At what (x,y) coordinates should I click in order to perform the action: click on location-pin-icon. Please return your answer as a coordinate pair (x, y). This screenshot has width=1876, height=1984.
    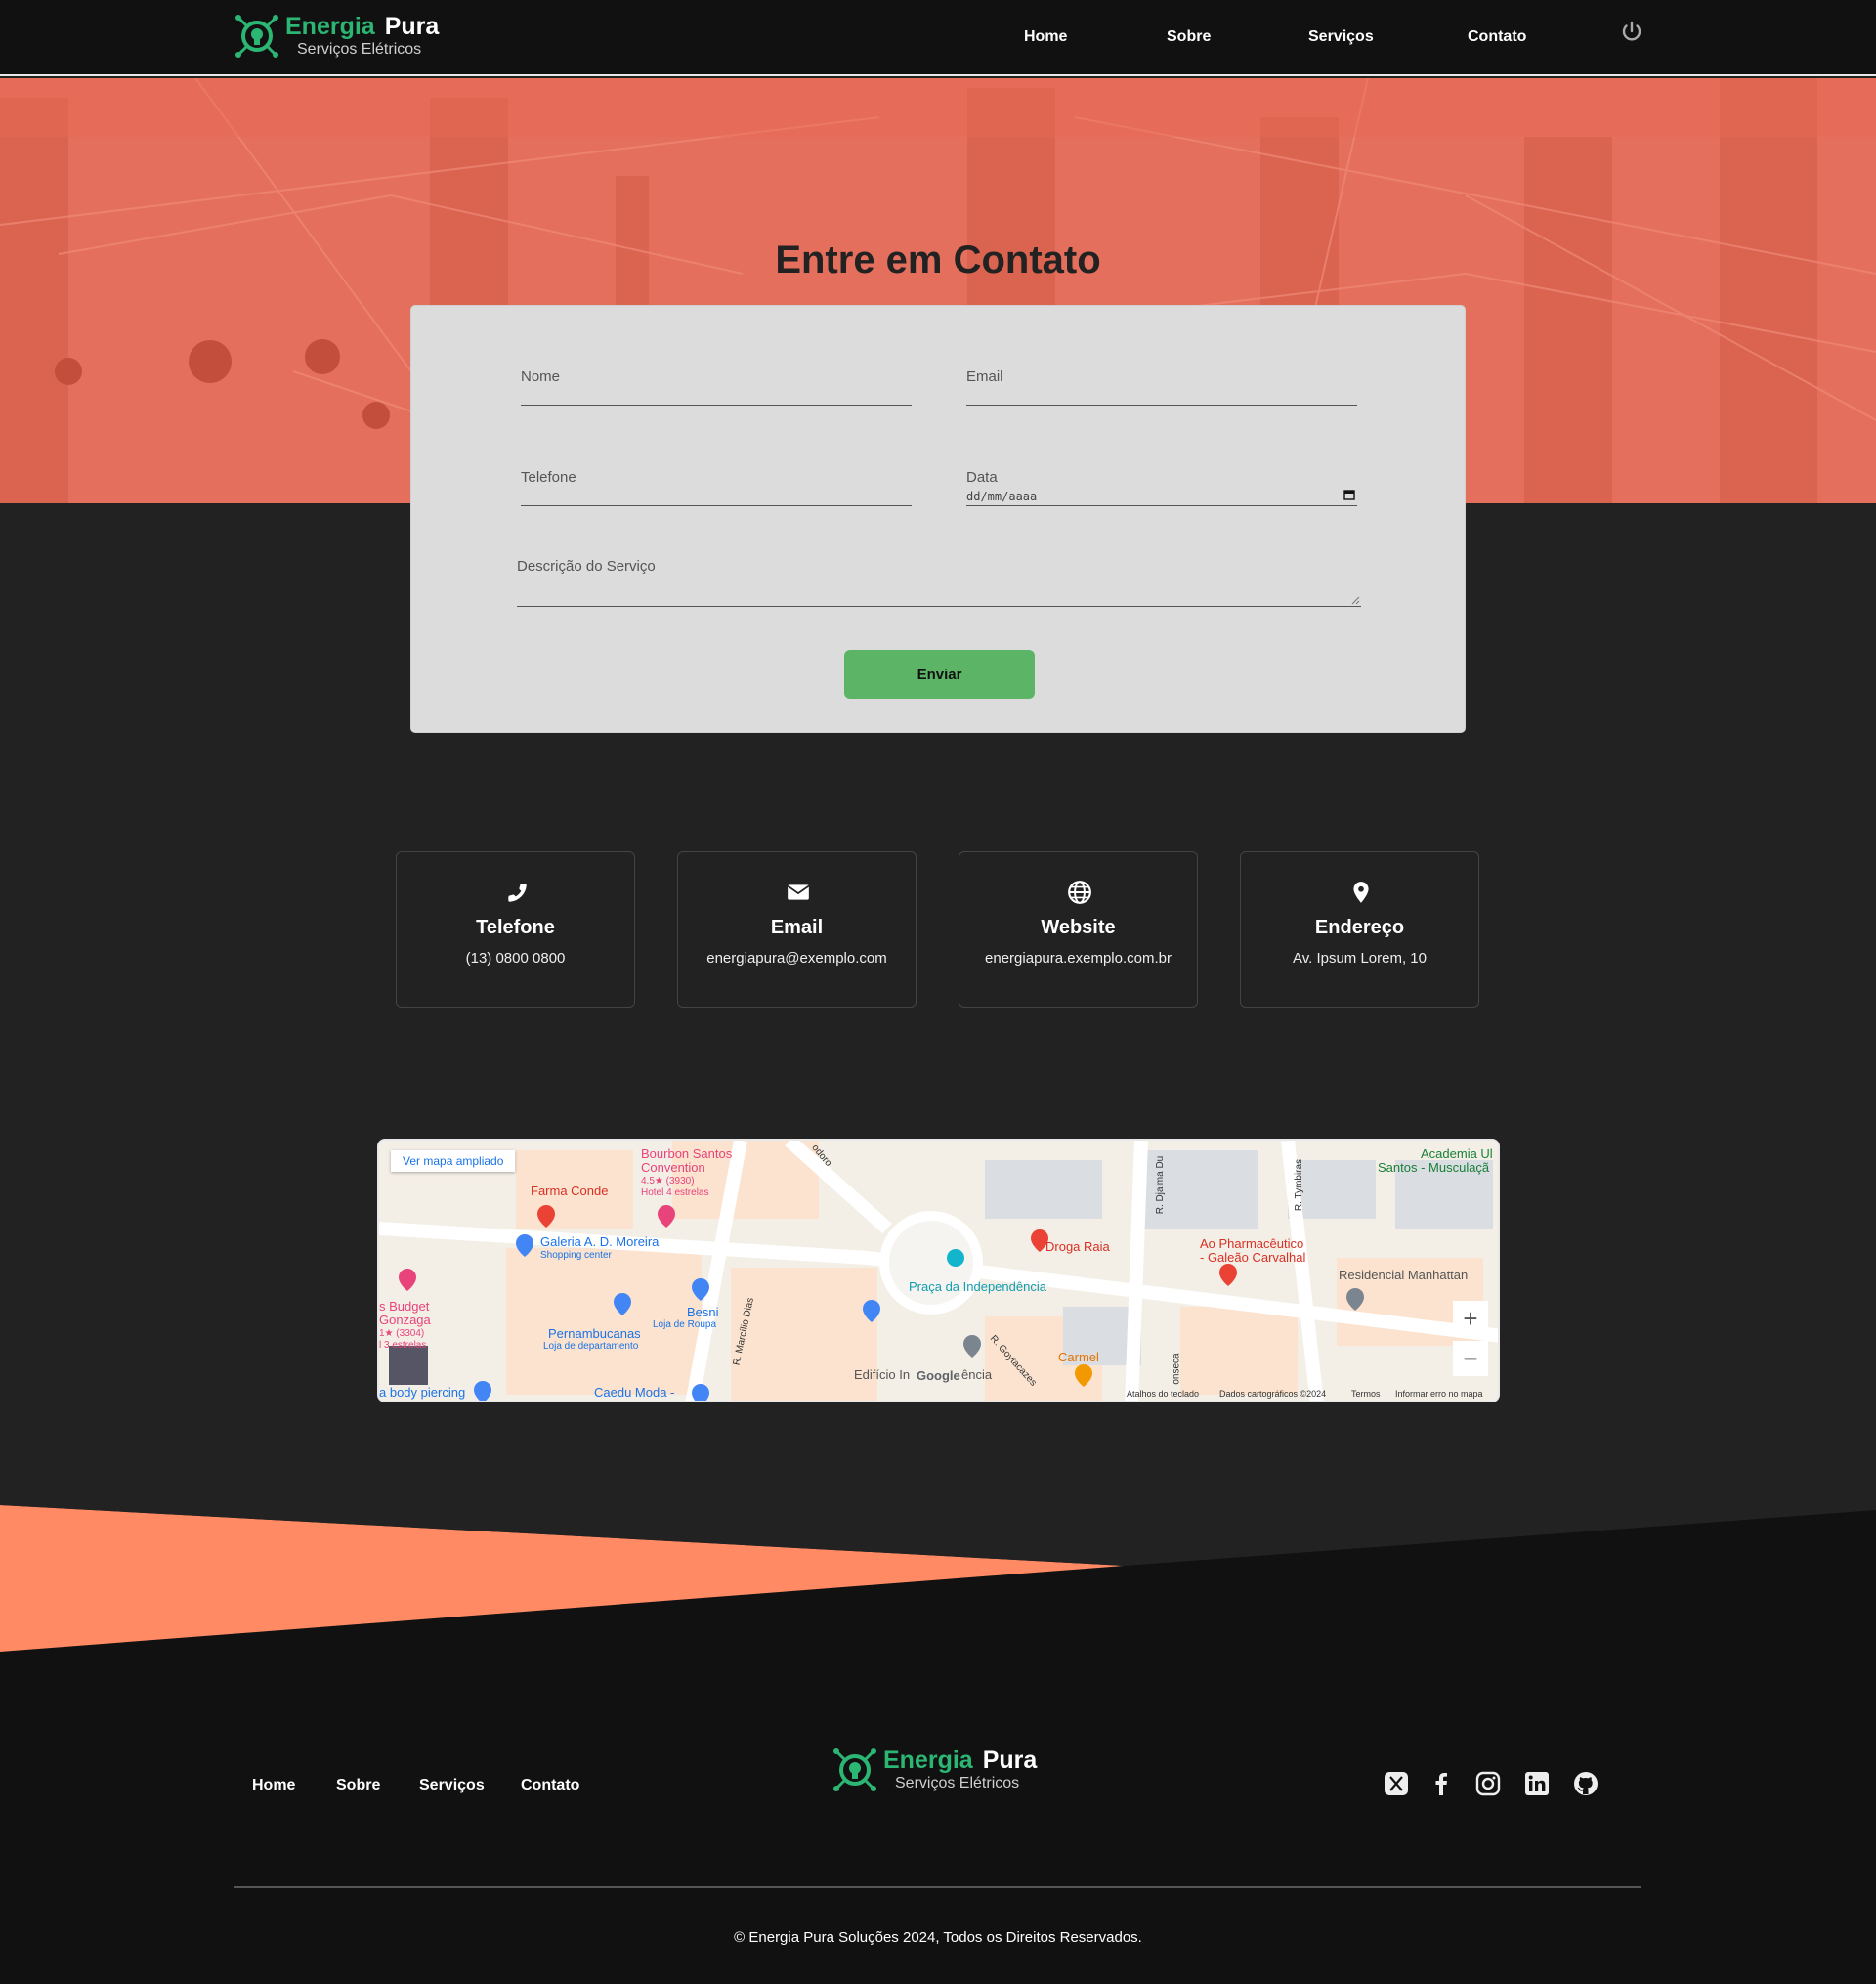
    Looking at the image, I should click on (1361, 892).